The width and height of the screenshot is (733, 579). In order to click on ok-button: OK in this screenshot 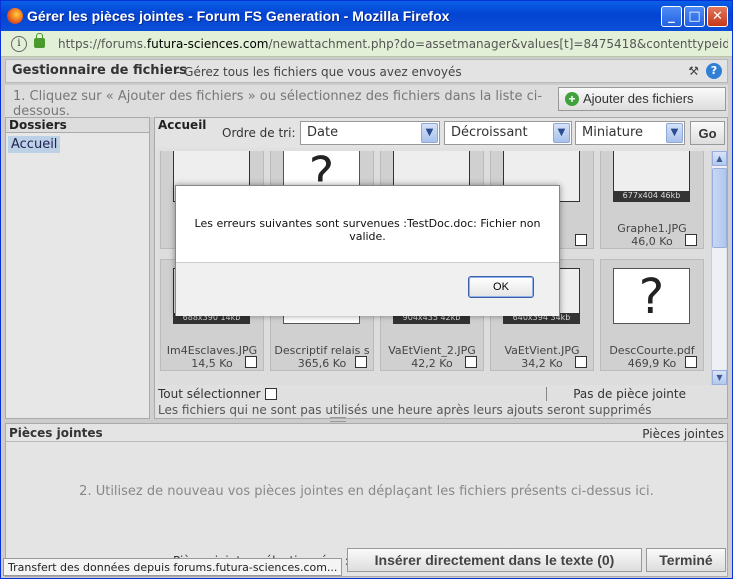, I will do `click(501, 287)`.